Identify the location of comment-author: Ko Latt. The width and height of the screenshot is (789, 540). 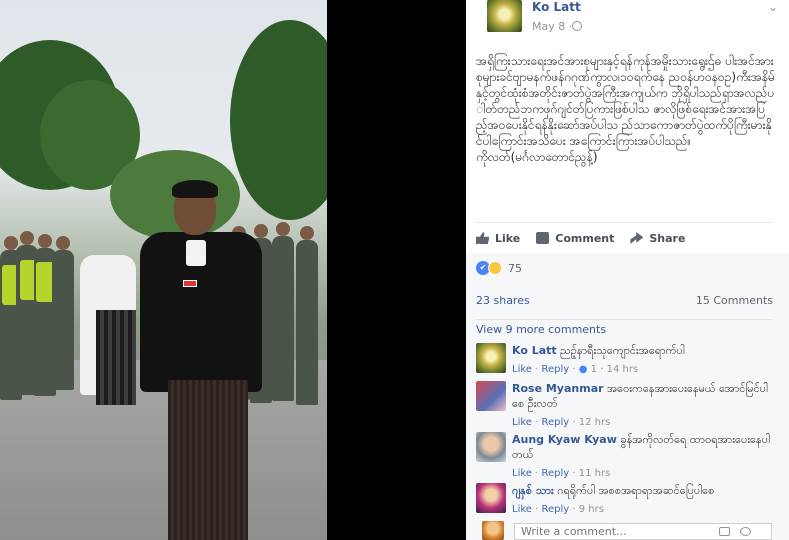
(534, 350).